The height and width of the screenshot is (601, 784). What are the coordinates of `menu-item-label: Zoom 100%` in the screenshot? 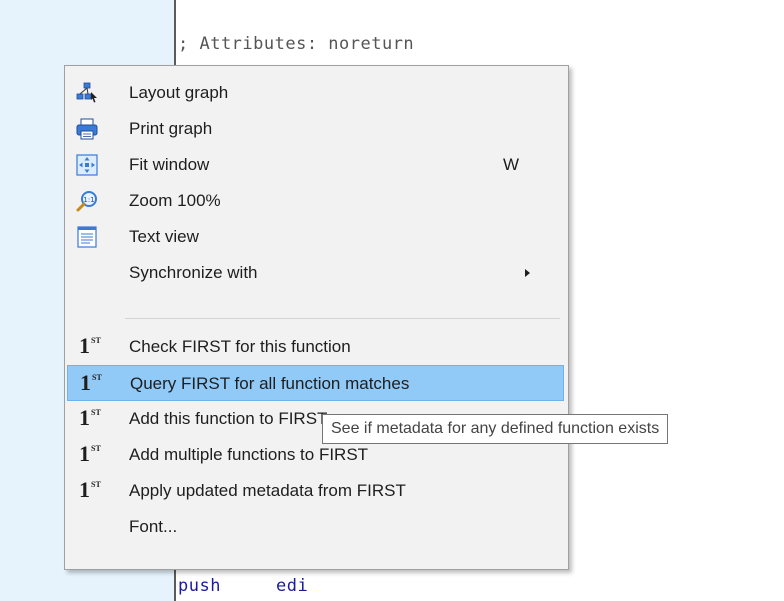 It's located at (175, 200).